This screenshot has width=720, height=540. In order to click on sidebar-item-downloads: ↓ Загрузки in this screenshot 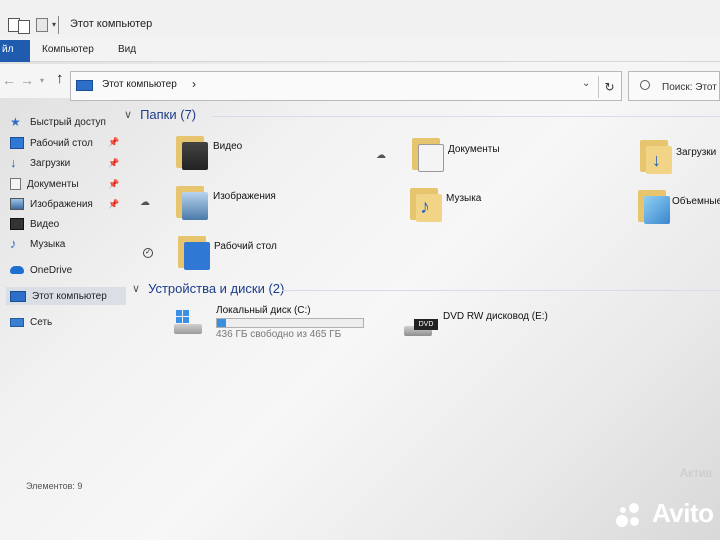, I will do `click(40, 163)`.